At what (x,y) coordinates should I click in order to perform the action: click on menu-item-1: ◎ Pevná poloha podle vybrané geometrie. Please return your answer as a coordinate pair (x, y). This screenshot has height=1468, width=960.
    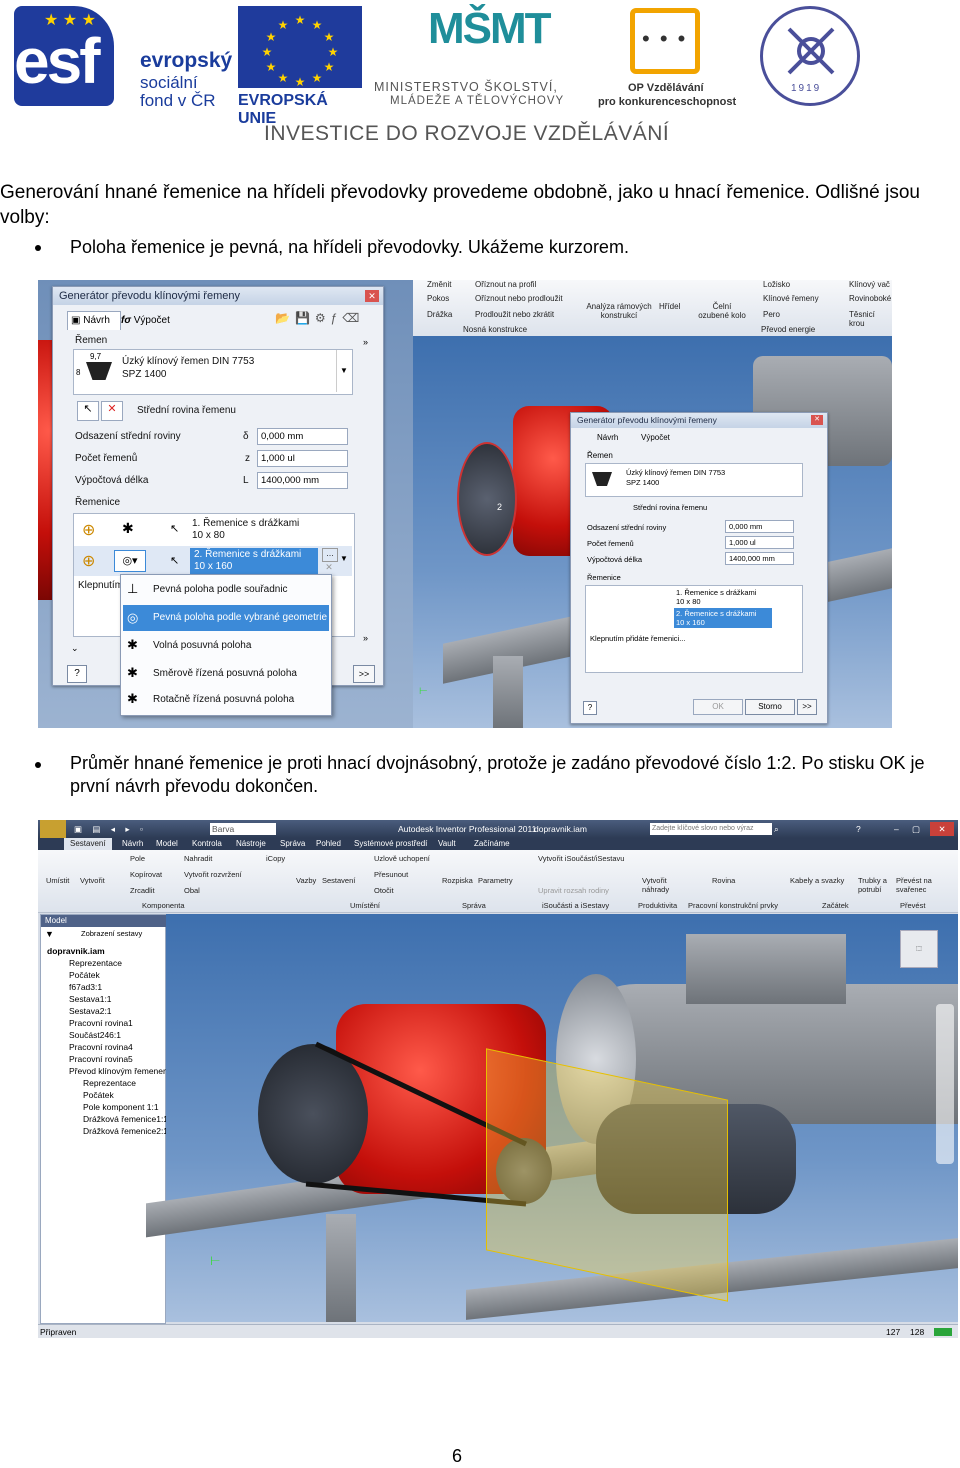
    Looking at the image, I should click on (226, 618).